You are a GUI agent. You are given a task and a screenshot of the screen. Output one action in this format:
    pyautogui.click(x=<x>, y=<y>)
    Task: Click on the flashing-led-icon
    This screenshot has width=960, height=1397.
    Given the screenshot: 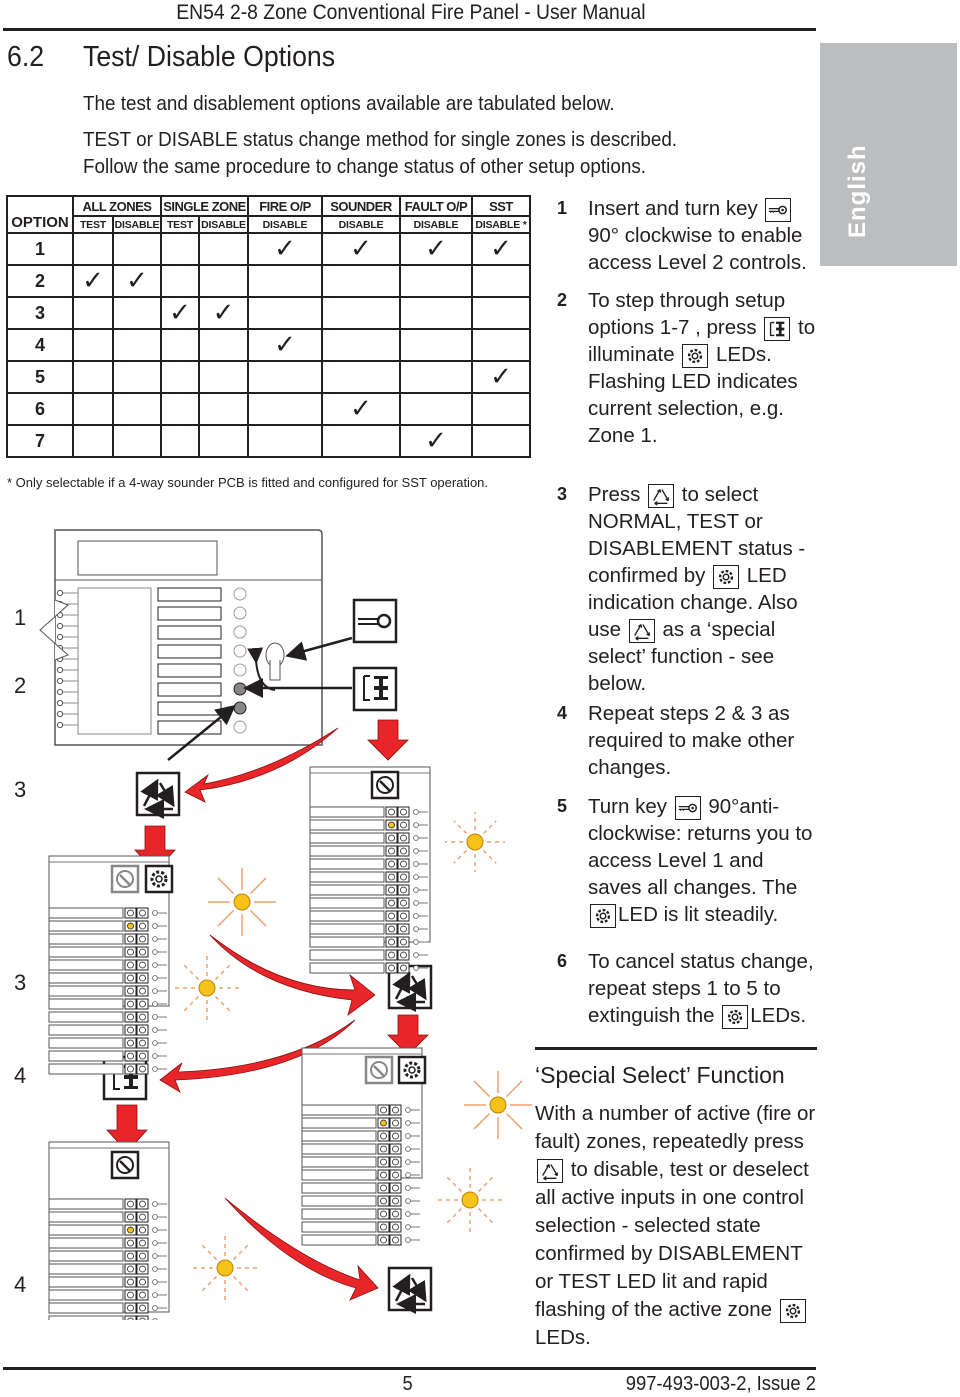 What is the action you would take?
    pyautogui.click(x=470, y=1200)
    